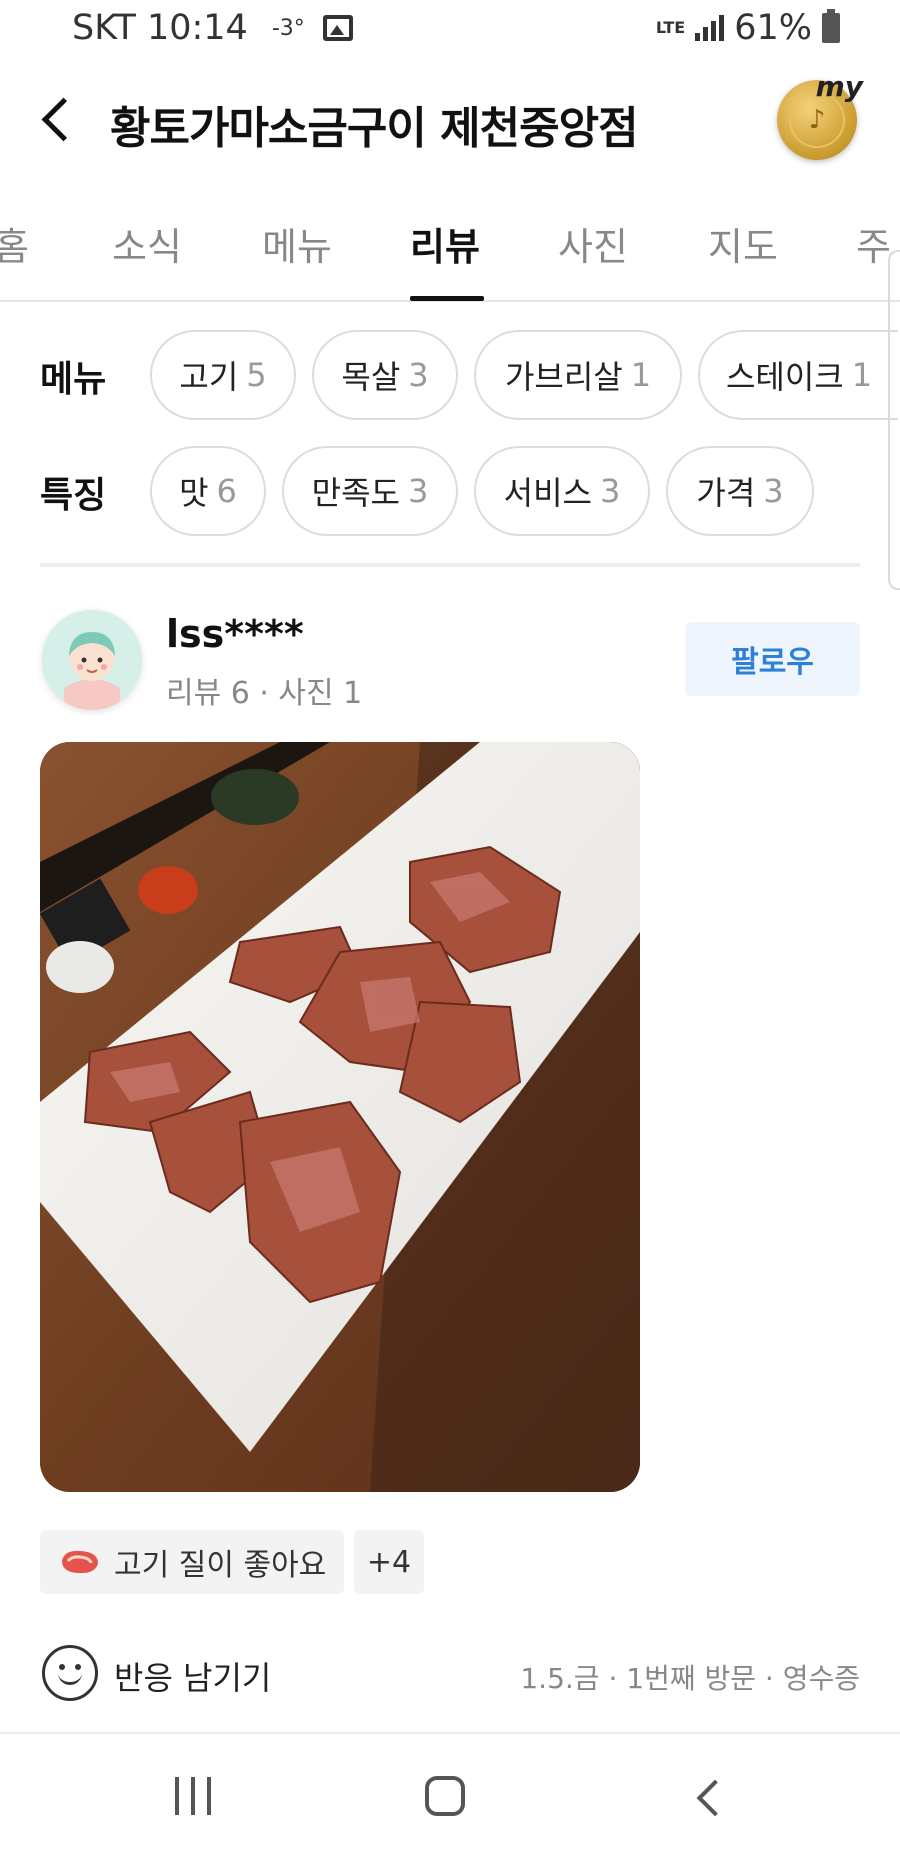 Image resolution: width=900 pixels, height=1850 pixels. I want to click on review-tag-meat-quality: 고기 질이 좋아요, so click(192, 1562).